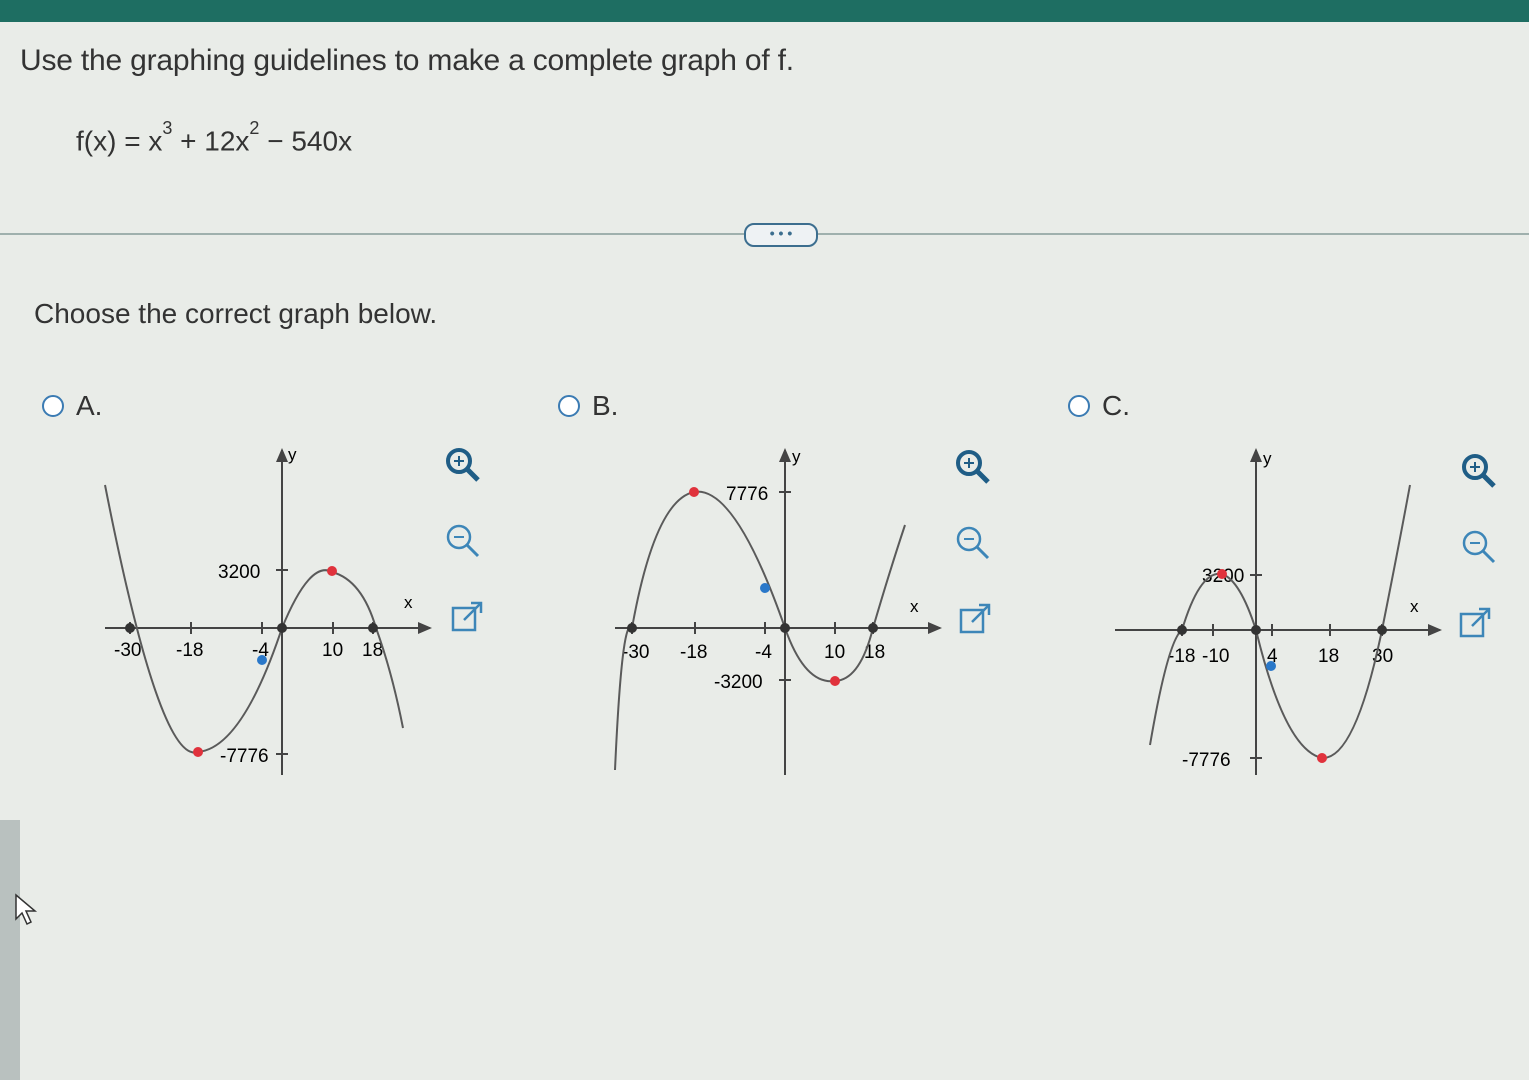 The width and height of the screenshot is (1529, 1080). Describe the element at coordinates (119, 141) in the screenshot. I see `formula-part: f(x) = x` at that location.